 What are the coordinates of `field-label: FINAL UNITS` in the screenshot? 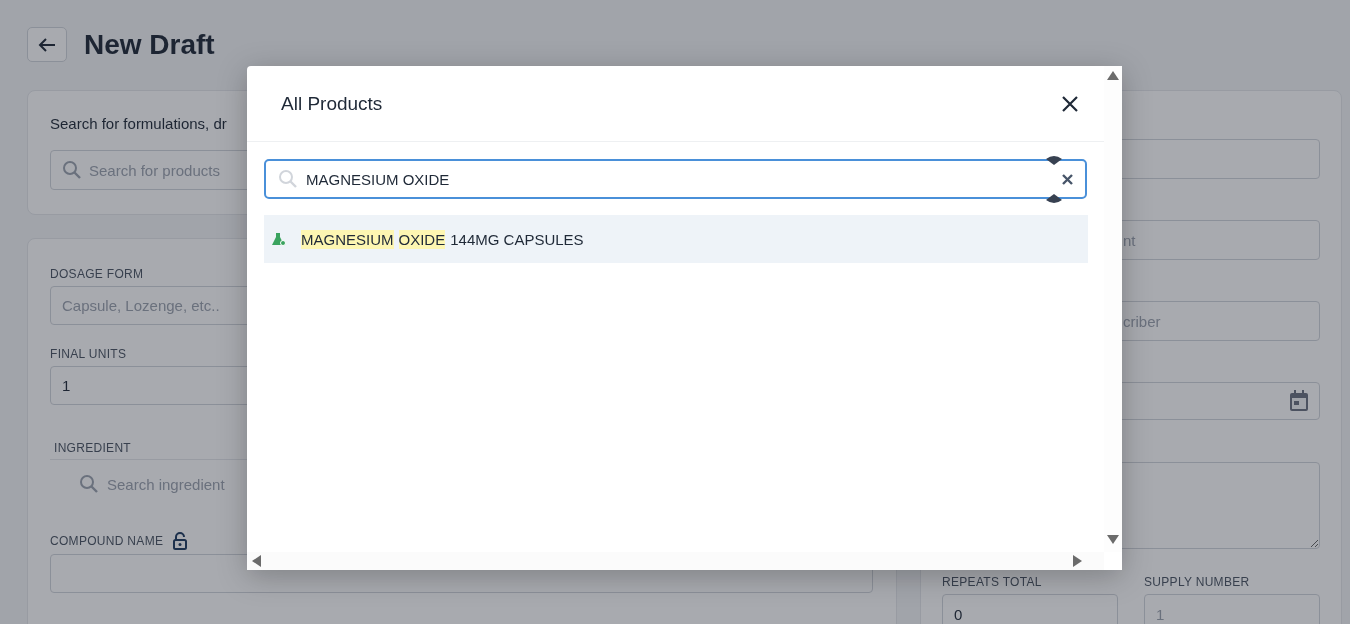 It's located at (89, 354).